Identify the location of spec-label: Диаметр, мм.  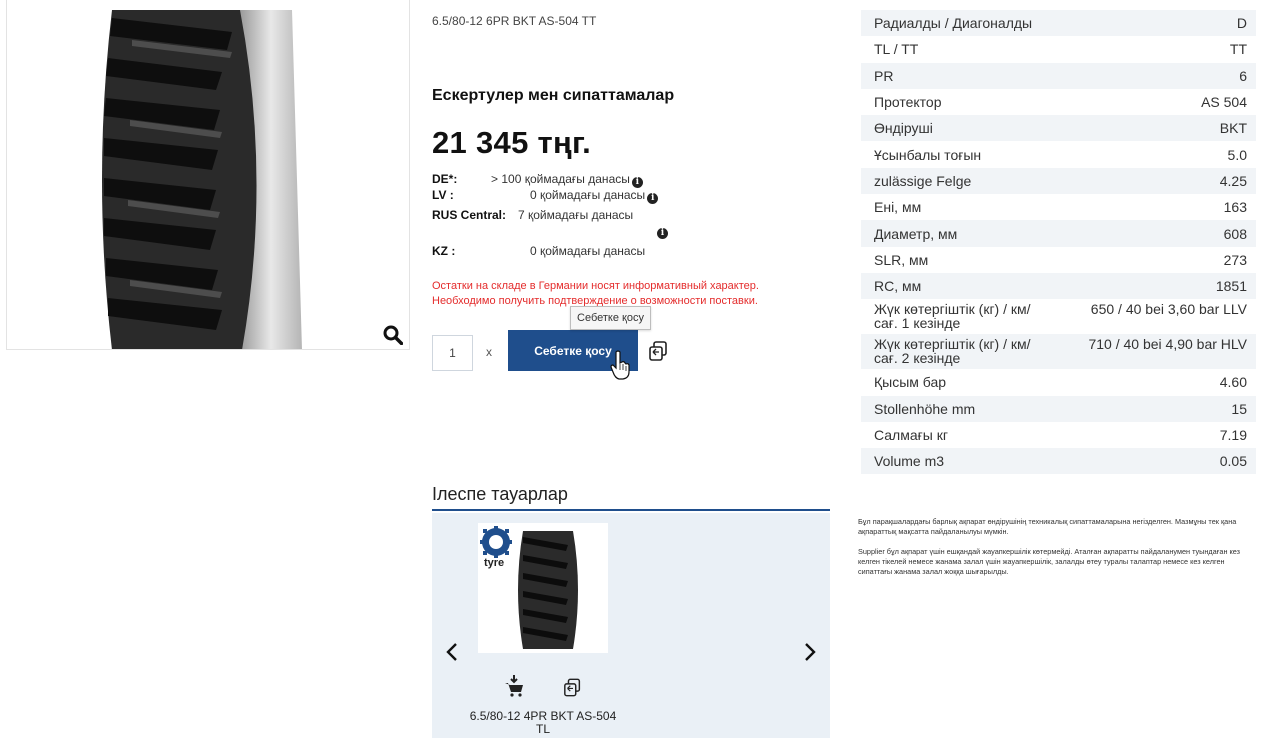
(916, 233).